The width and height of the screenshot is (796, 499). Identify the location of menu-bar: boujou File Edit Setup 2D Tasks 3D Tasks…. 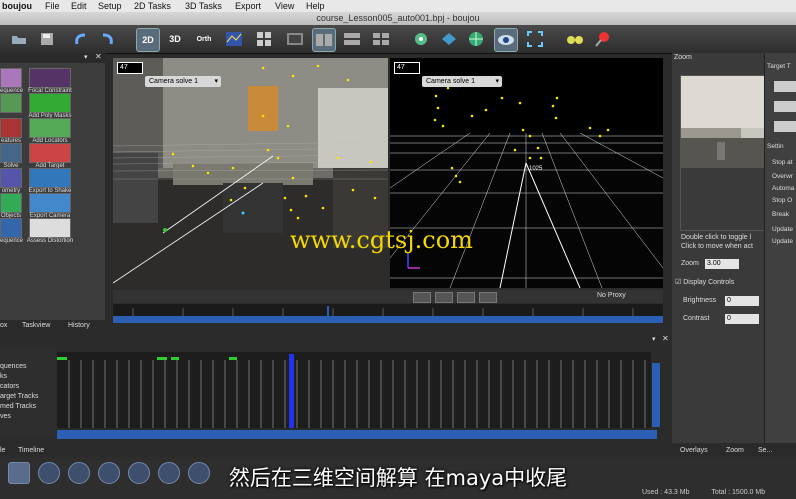
(398, 6).